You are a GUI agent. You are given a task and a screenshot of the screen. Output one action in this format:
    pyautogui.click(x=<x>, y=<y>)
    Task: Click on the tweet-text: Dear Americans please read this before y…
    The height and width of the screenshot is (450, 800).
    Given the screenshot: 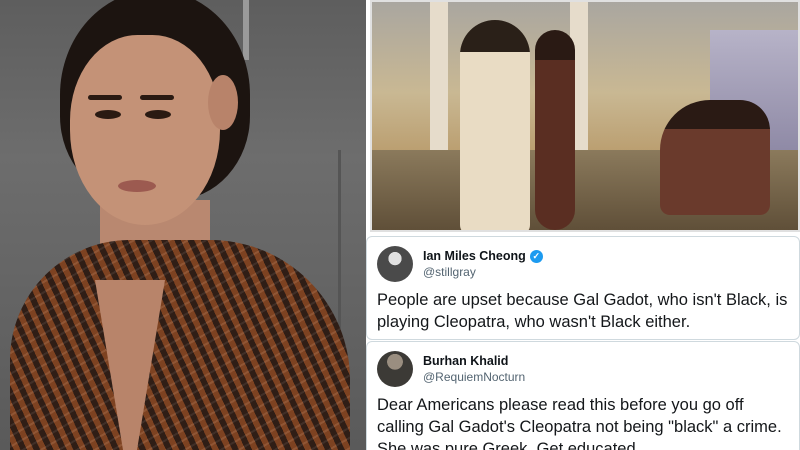 What is the action you would take?
    pyautogui.click(x=579, y=423)
    